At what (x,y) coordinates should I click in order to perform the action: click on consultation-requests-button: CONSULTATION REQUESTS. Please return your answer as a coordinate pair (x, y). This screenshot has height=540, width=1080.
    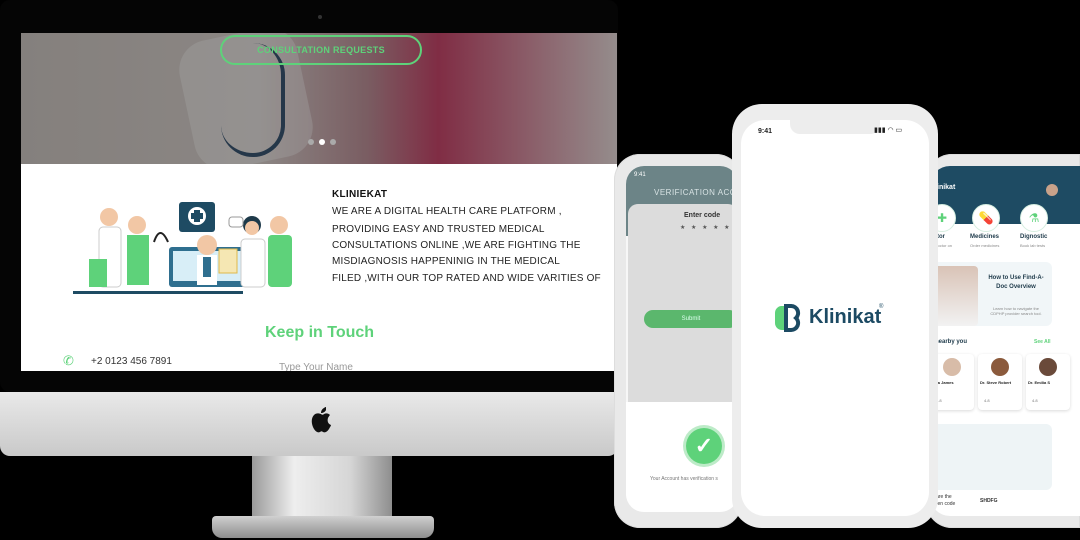
    Looking at the image, I should click on (321, 50).